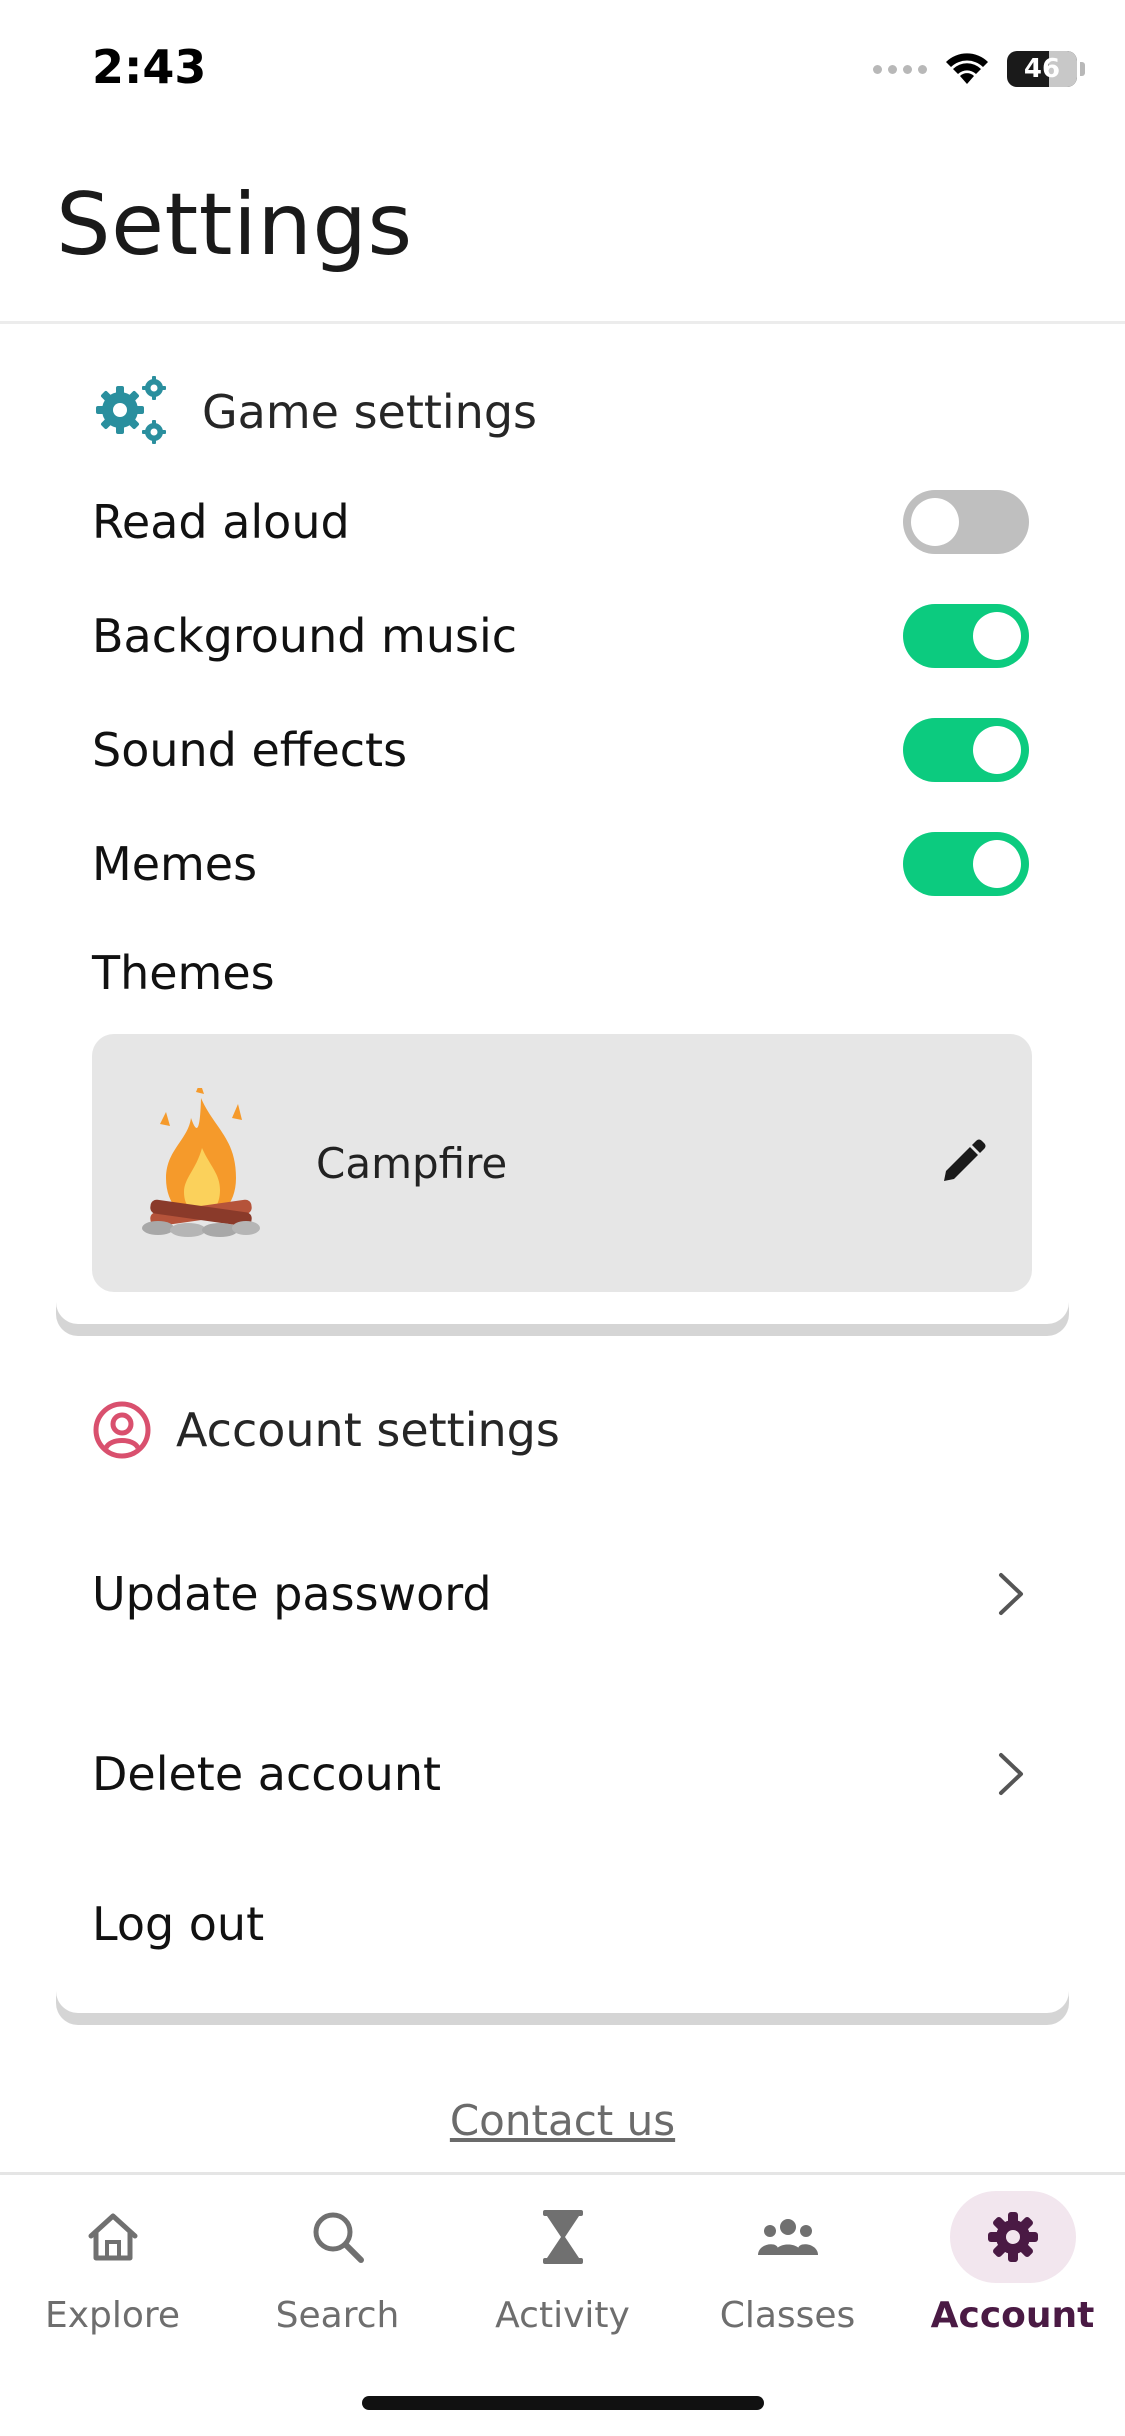 This screenshot has width=1125, height=2436. I want to click on tab-label: Activity, so click(562, 2315).